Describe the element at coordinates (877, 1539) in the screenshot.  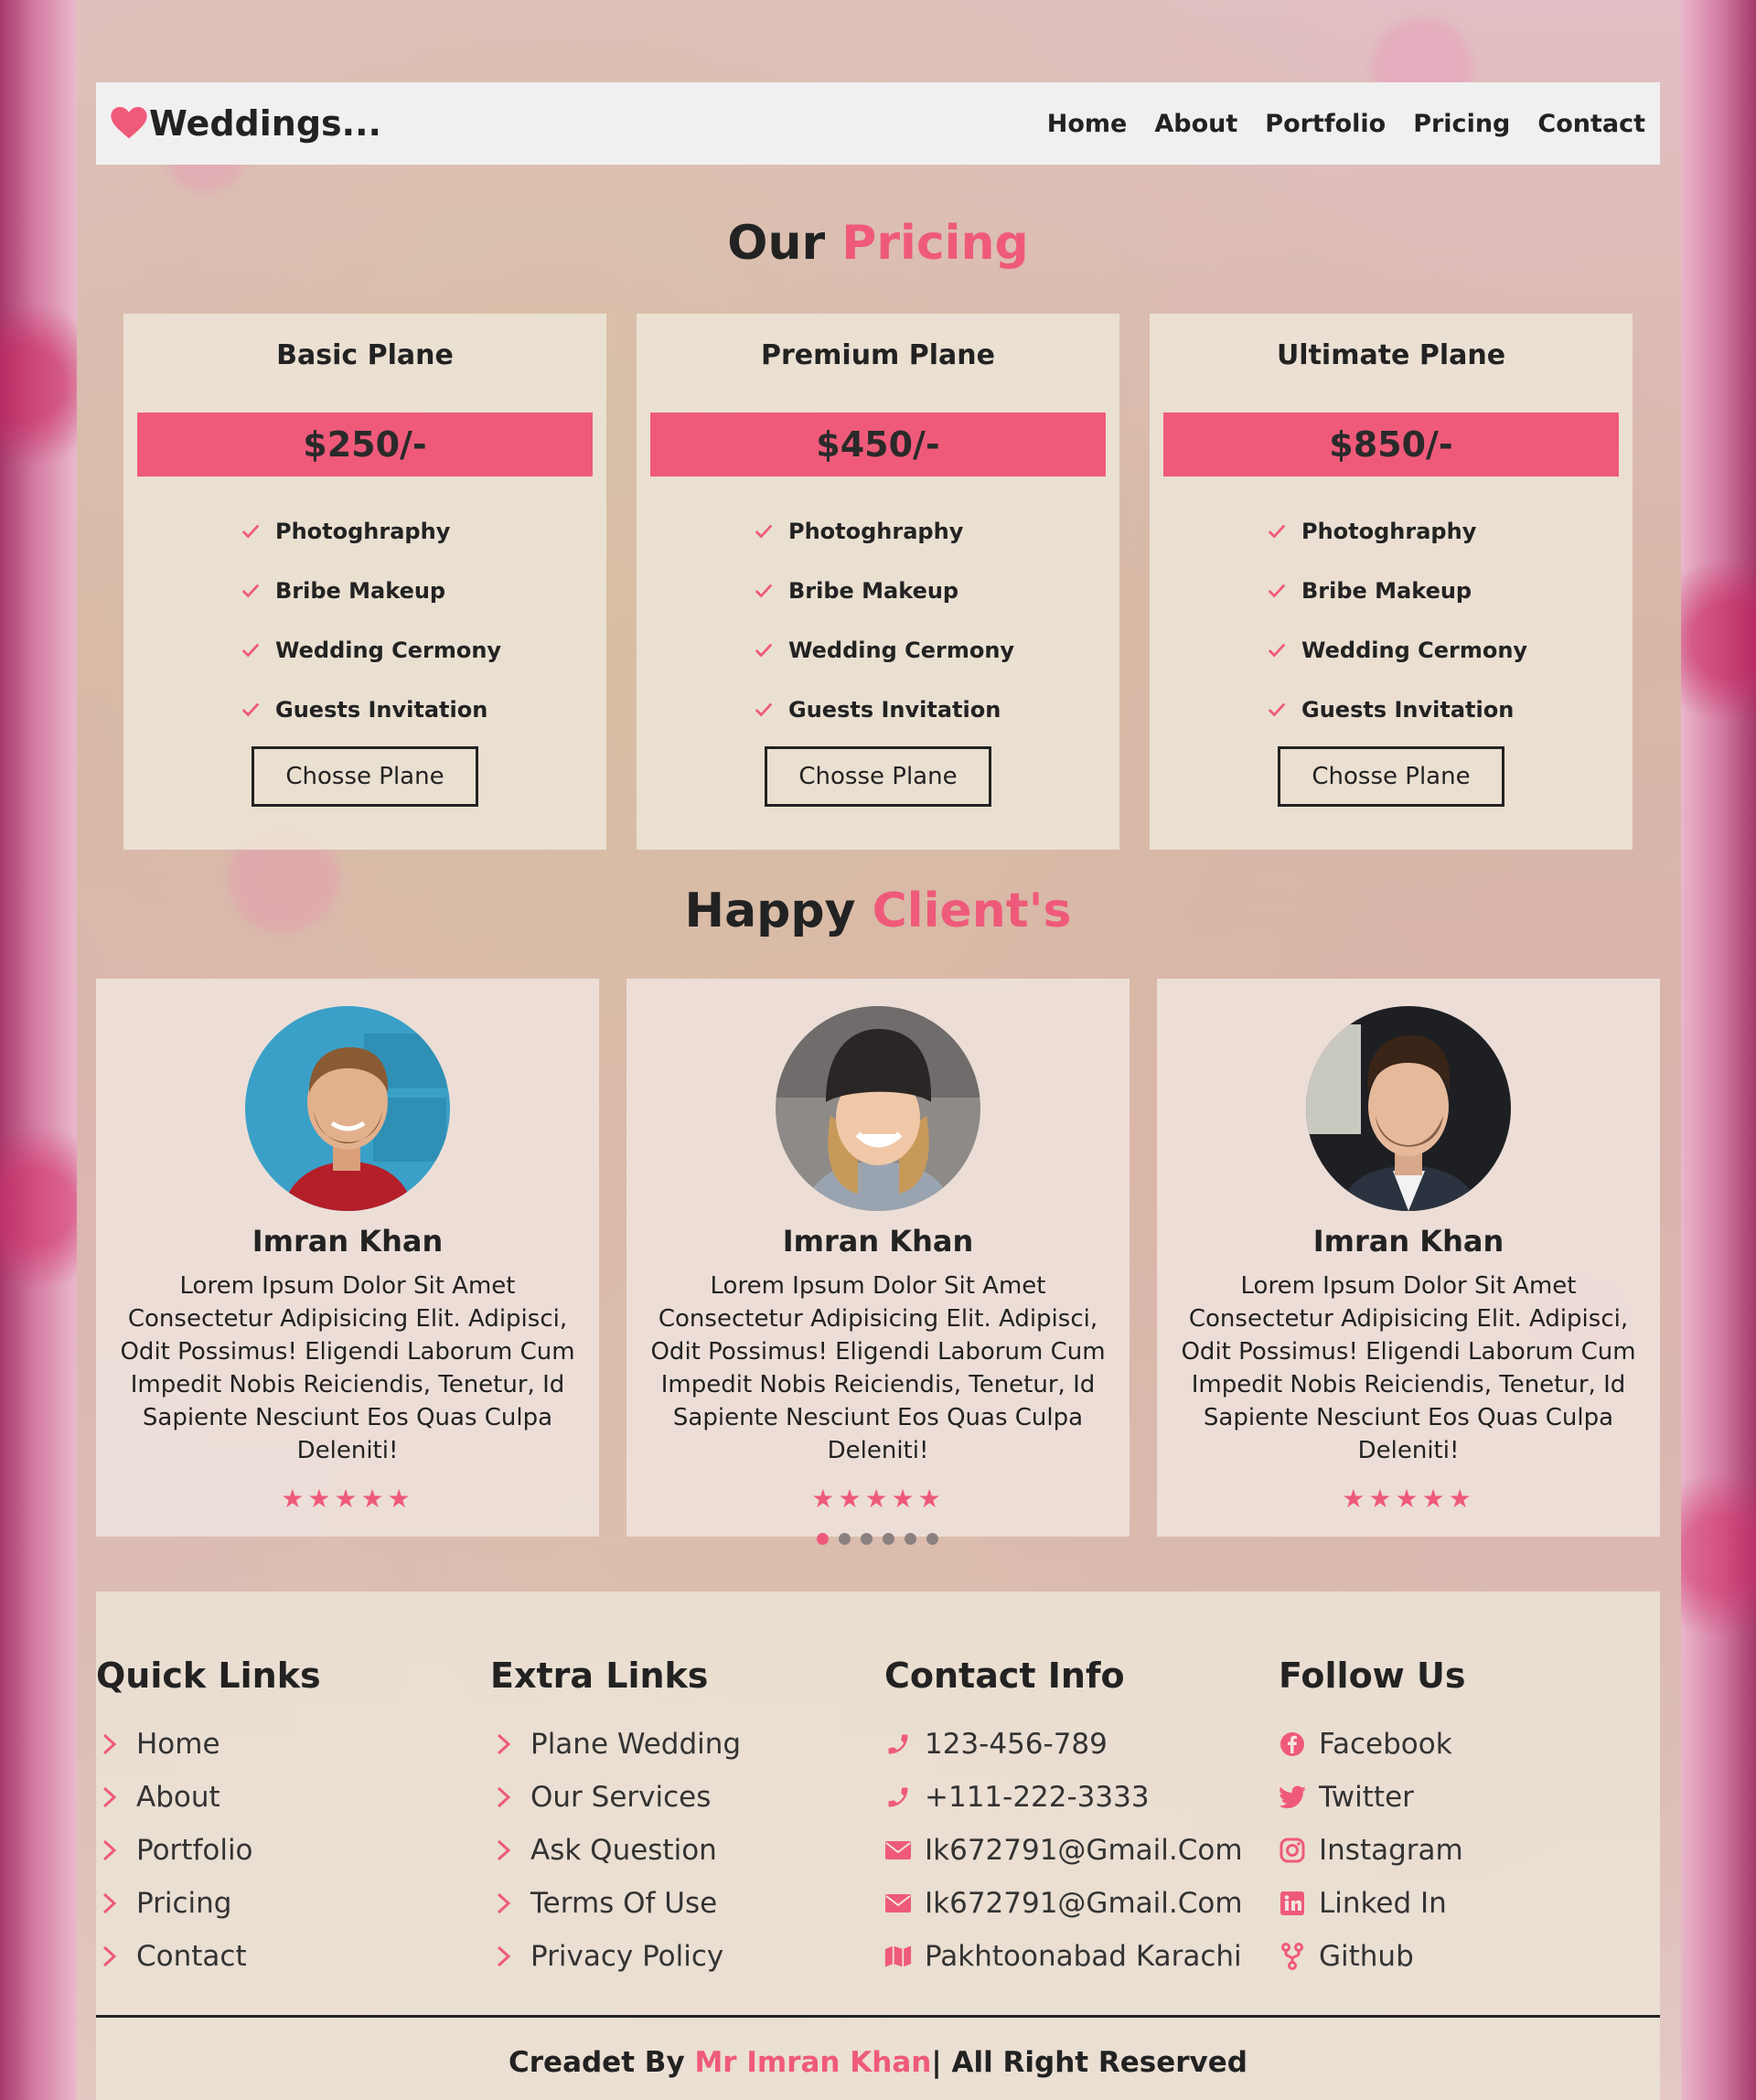
I see `slider-pagination` at that location.